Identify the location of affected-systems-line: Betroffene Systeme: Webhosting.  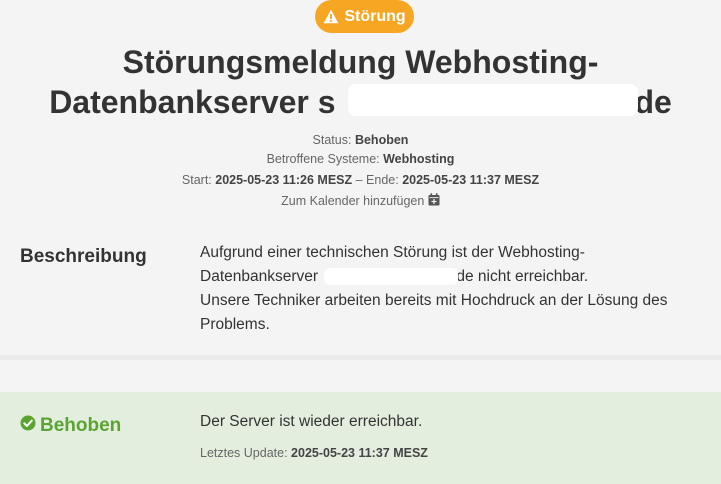
(360, 159).